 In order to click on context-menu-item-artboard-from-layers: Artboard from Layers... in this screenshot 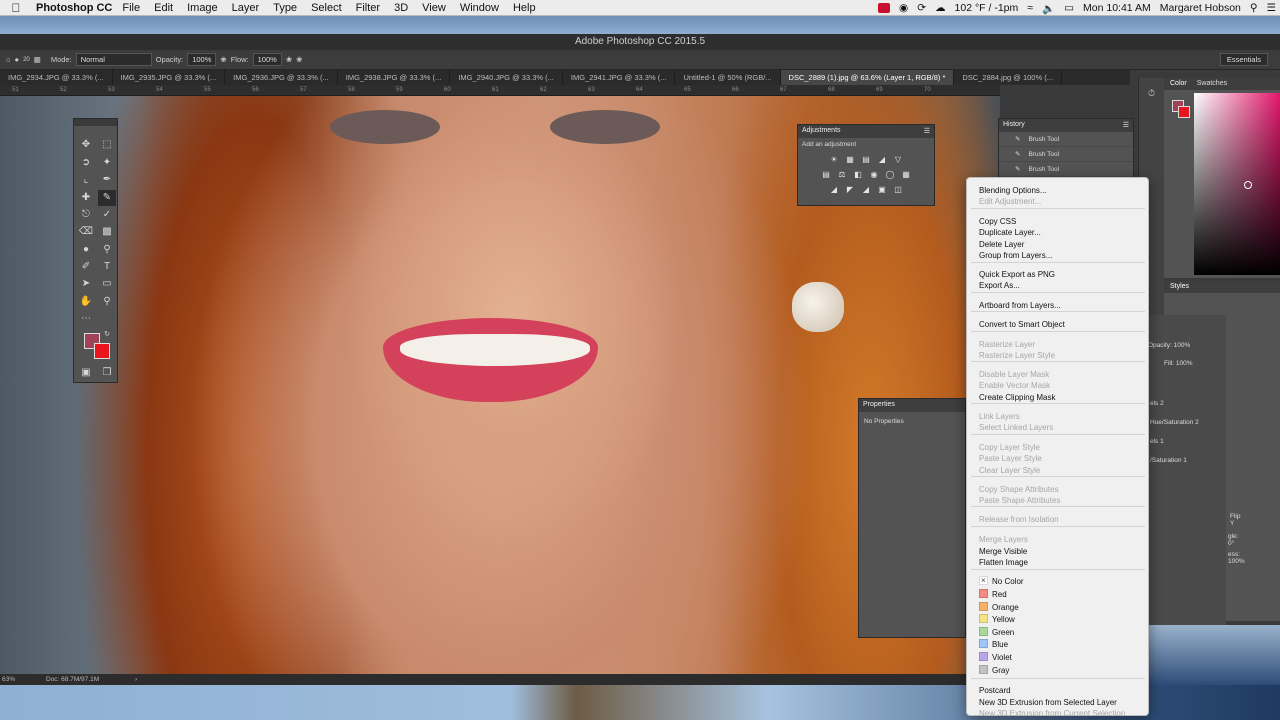, I will do `click(1020, 305)`.